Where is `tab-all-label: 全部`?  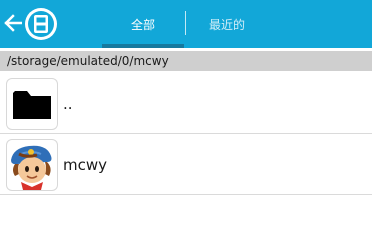
tab-all-label: 全部 is located at coordinates (142, 24).